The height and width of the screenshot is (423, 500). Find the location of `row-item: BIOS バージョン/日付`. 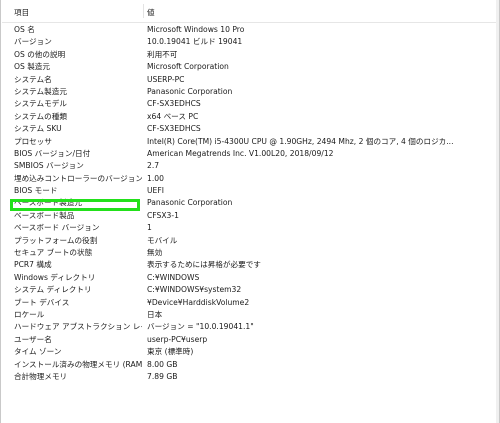

row-item: BIOS バージョン/日付 is located at coordinates (52, 153).